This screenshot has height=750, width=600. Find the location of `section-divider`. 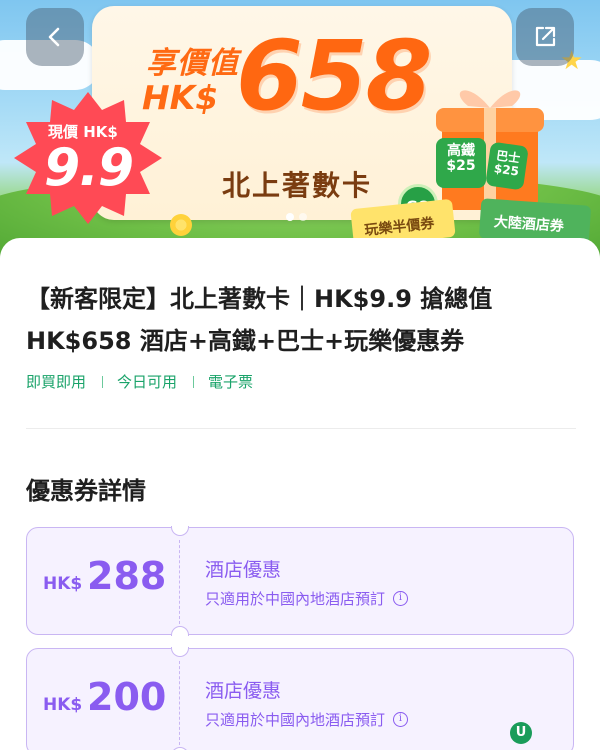

section-divider is located at coordinates (301, 428).